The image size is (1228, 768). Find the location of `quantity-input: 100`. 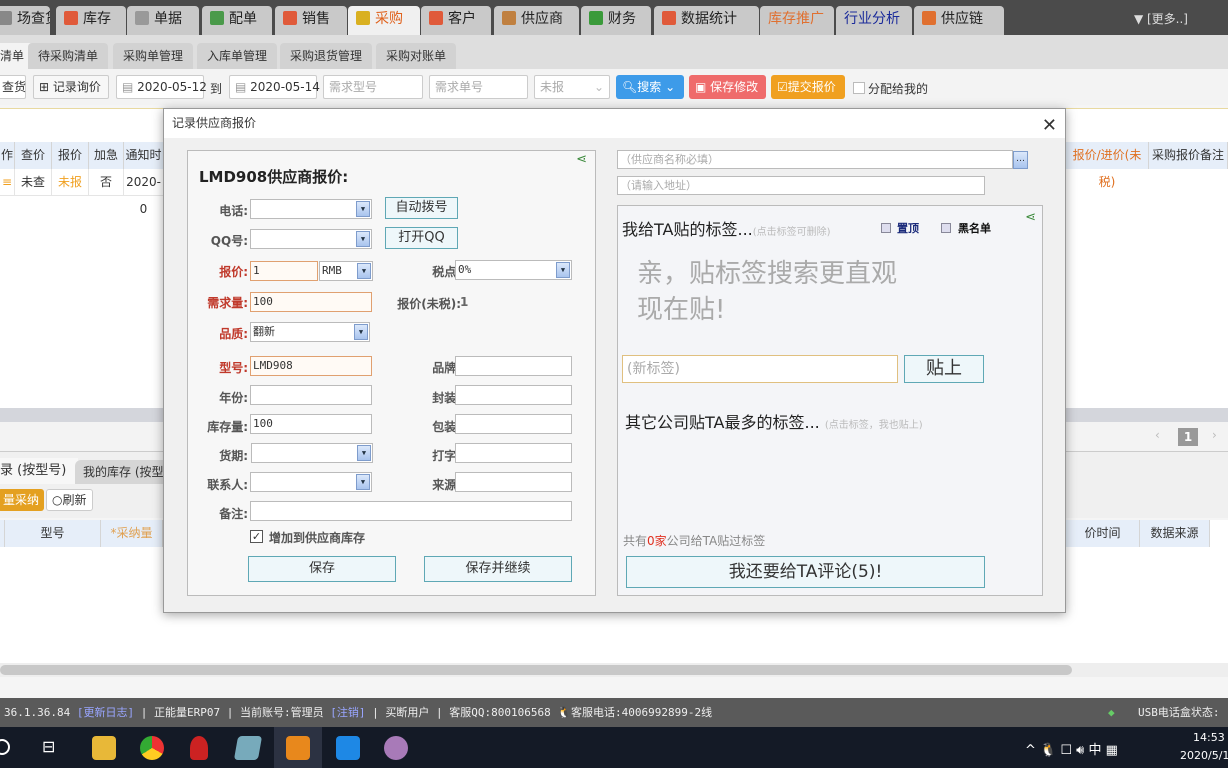

quantity-input: 100 is located at coordinates (311, 302).